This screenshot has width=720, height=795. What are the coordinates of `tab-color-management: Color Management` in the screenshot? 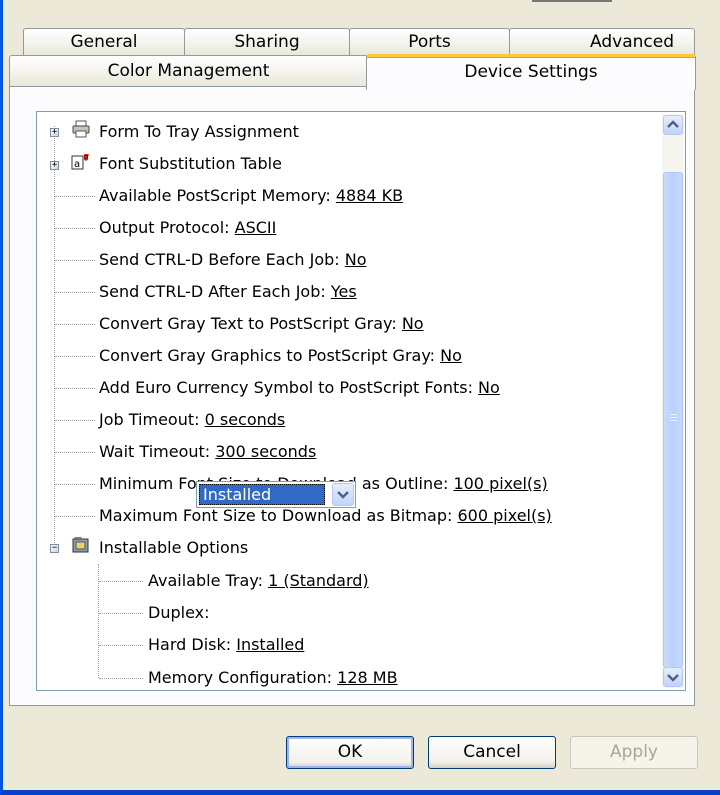 It's located at (188, 71).